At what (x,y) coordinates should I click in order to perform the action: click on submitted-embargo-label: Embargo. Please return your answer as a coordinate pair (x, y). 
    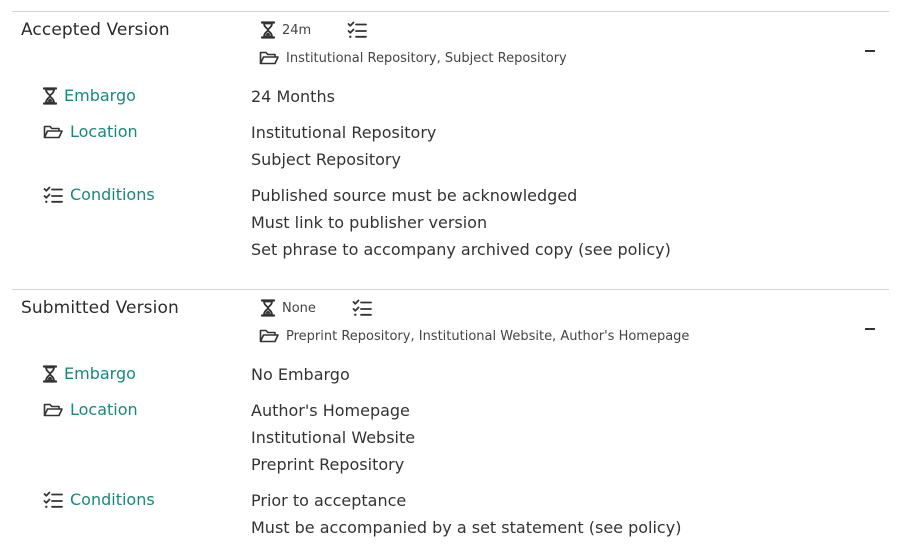
    Looking at the image, I should click on (89, 373).